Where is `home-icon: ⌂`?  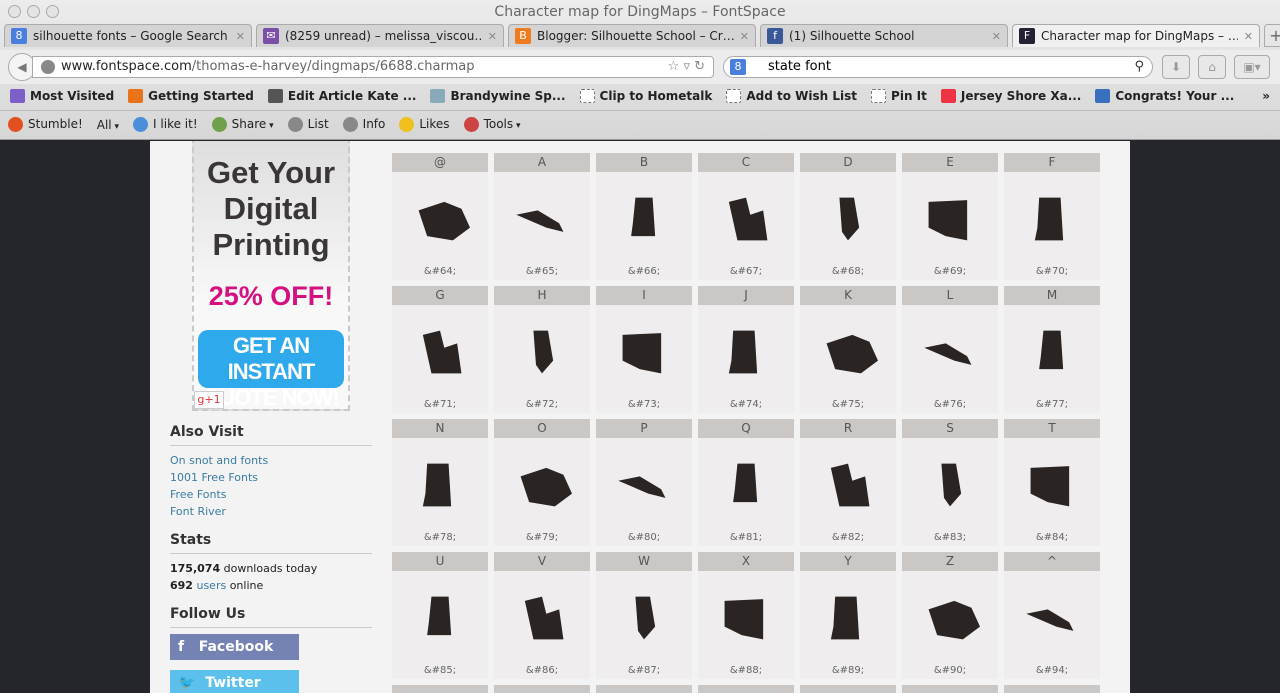 home-icon: ⌂ is located at coordinates (1212, 67).